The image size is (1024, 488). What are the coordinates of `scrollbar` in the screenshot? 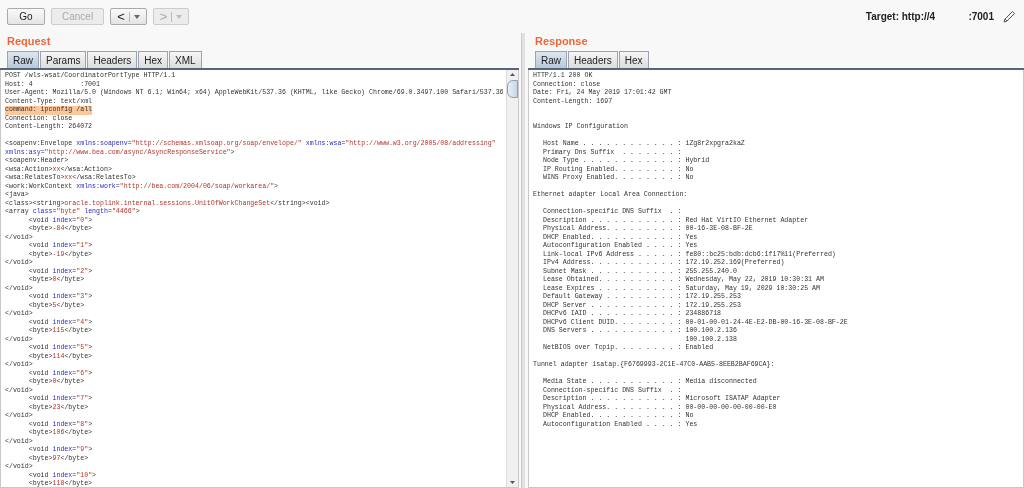 It's located at (512, 278).